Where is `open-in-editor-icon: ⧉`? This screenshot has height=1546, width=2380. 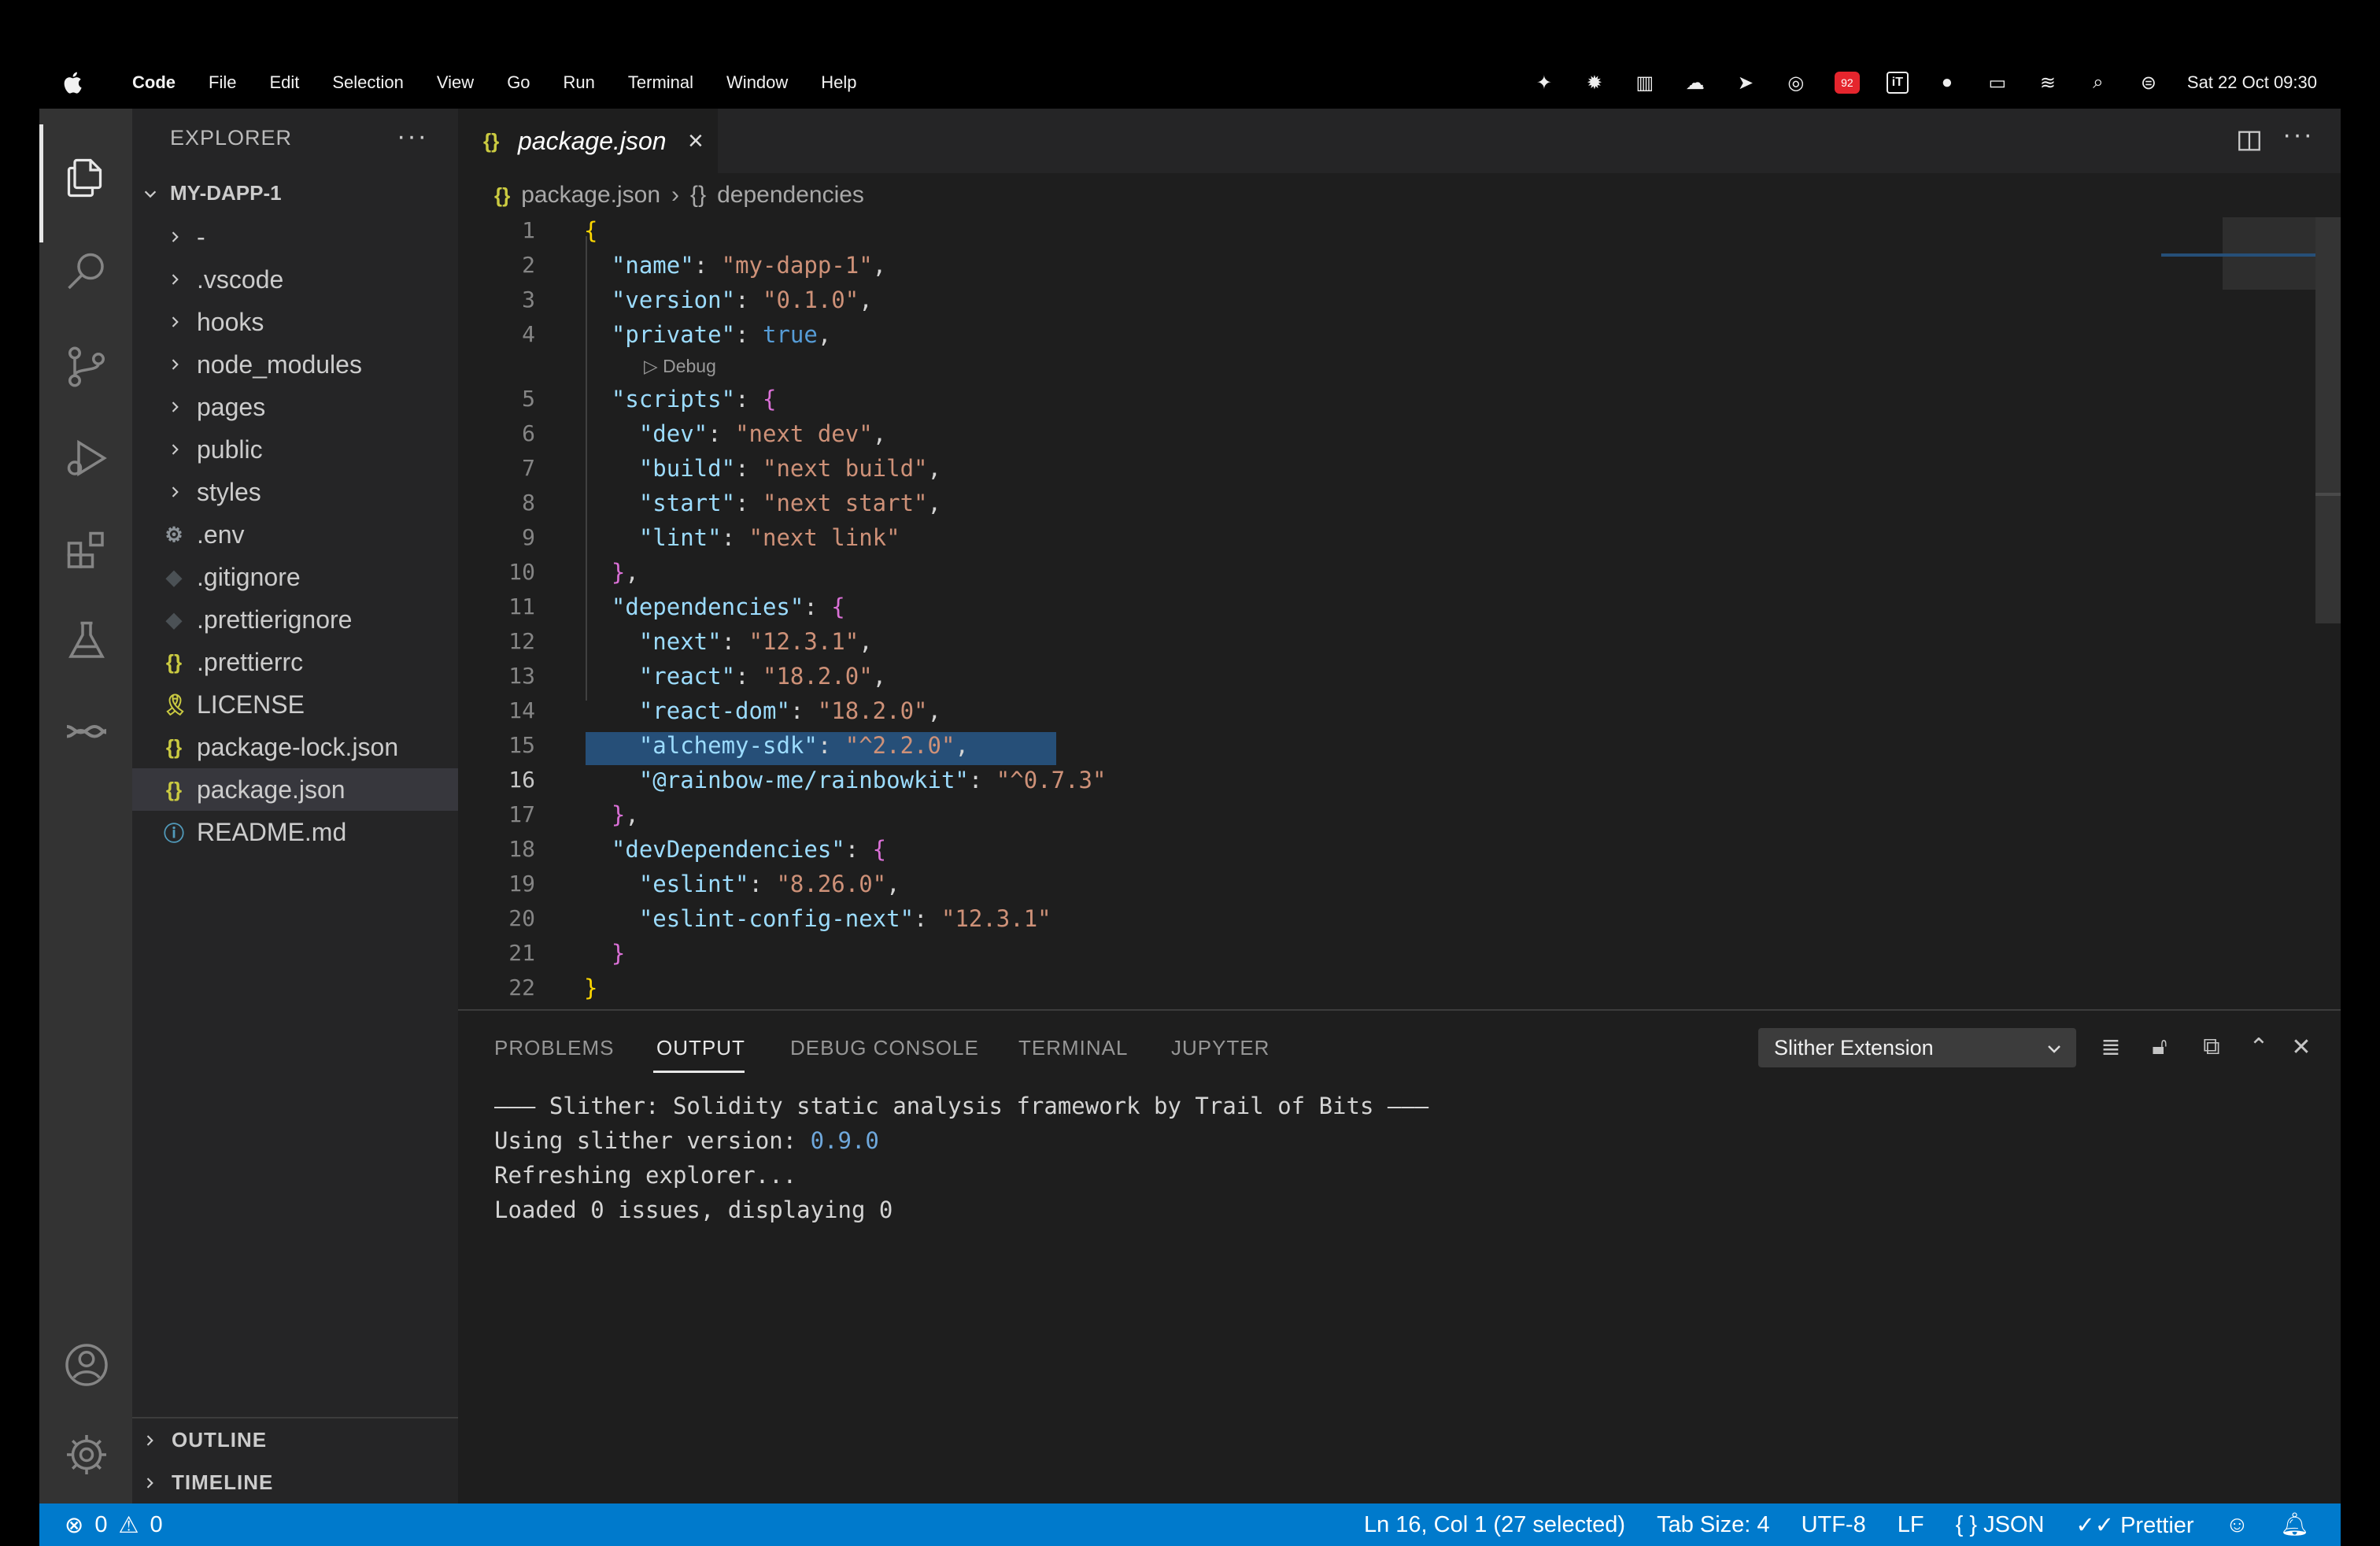 open-in-editor-icon: ⧉ is located at coordinates (2211, 1047).